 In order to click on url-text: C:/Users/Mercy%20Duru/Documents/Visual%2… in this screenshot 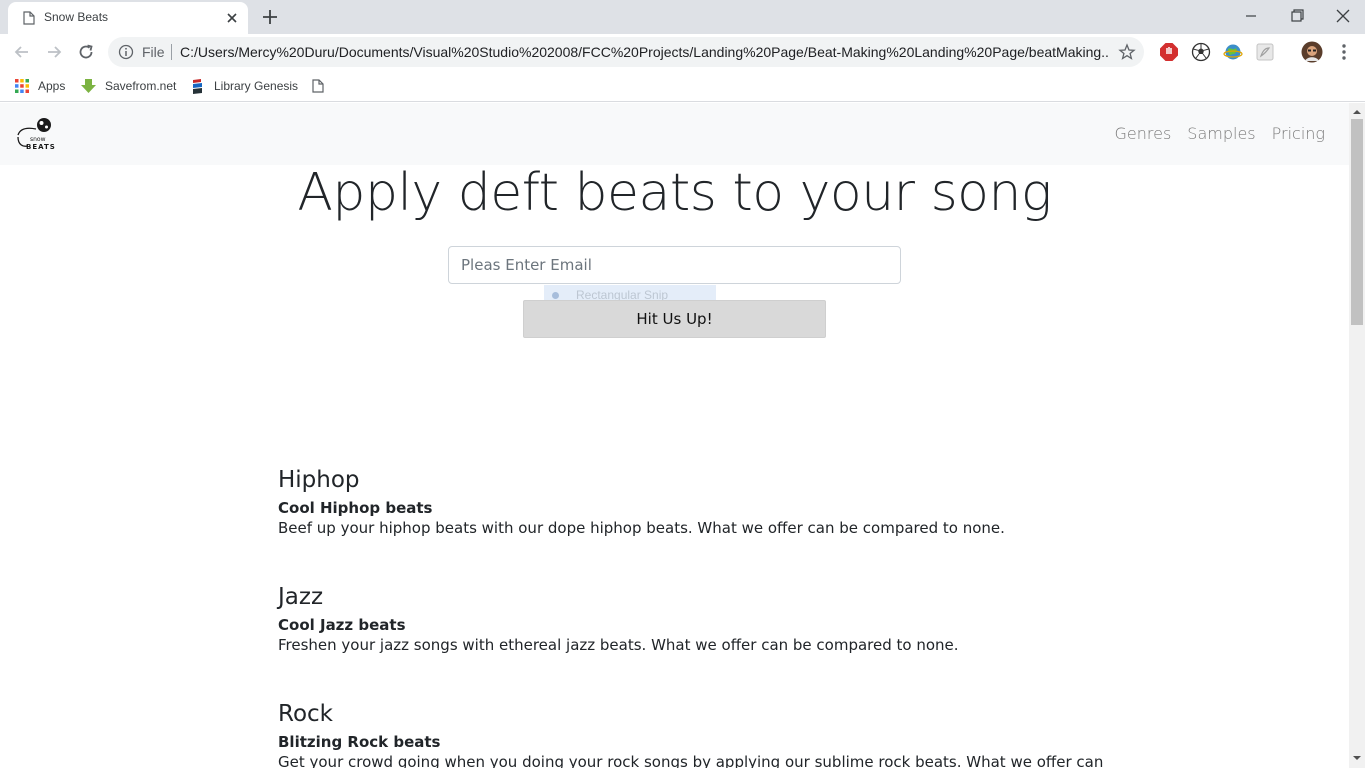, I will do `click(645, 52)`.